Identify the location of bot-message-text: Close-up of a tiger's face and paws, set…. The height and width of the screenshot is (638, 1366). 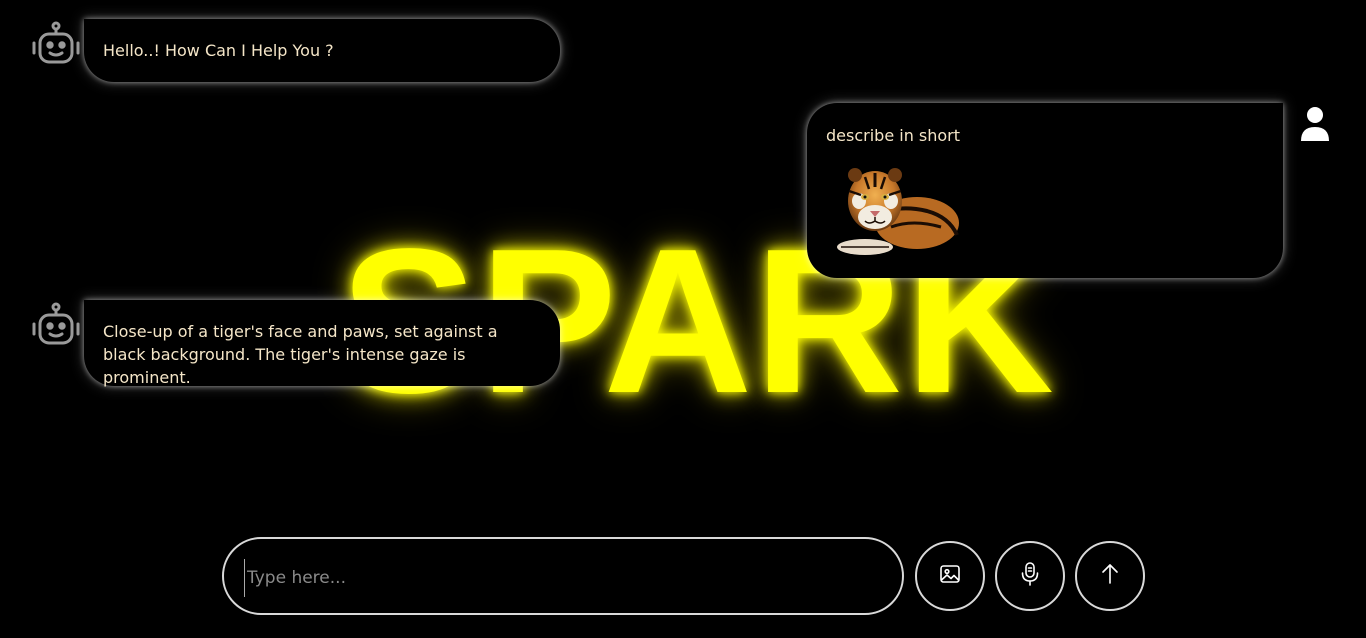
(300, 354).